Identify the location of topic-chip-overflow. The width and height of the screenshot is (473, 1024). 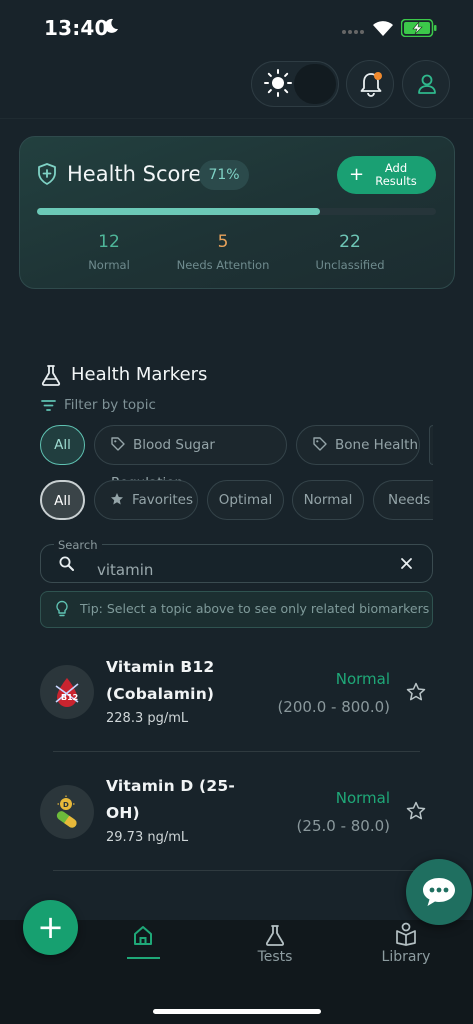
(431, 445).